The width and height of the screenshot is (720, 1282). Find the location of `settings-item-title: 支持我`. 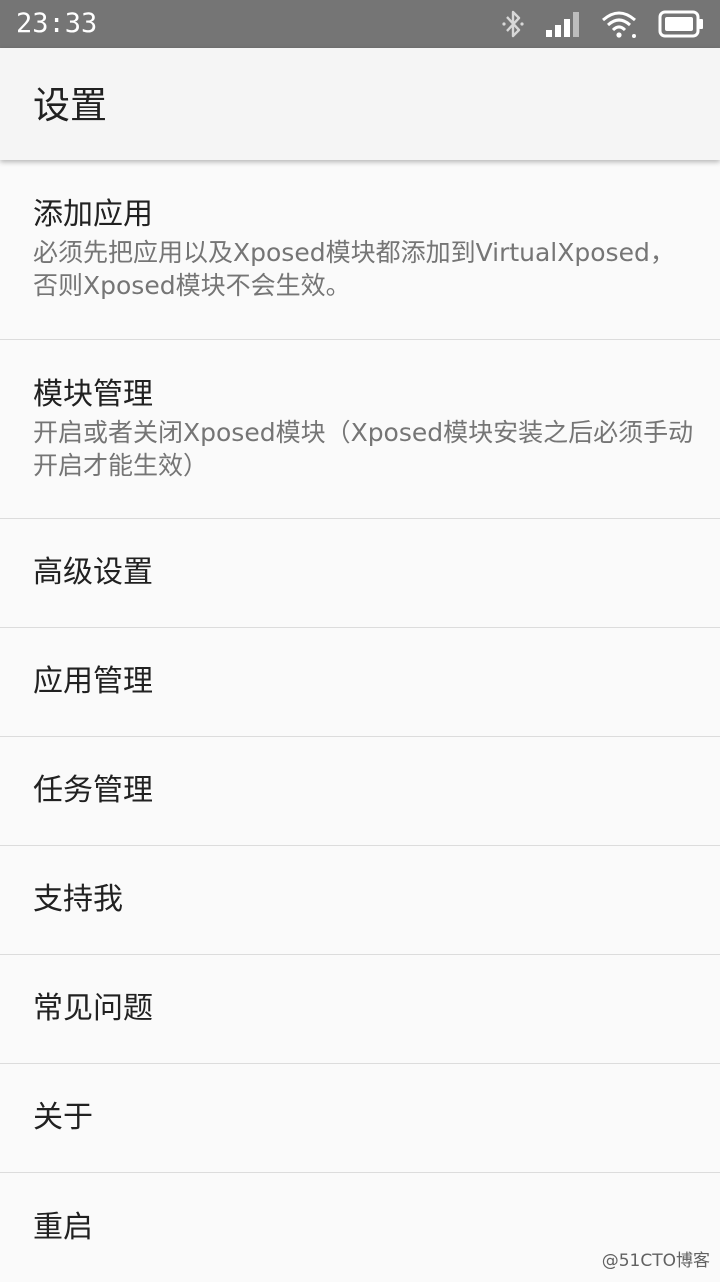

settings-item-title: 支持我 is located at coordinates (78, 900).